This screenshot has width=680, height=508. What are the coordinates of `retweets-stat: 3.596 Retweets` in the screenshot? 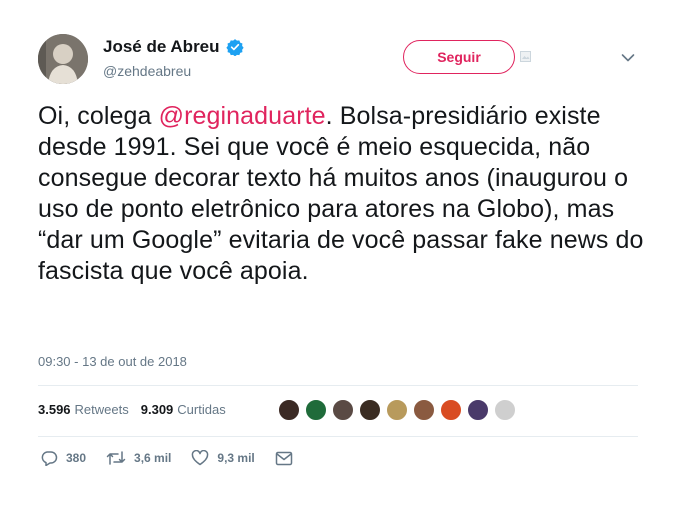 It's located at (83, 409).